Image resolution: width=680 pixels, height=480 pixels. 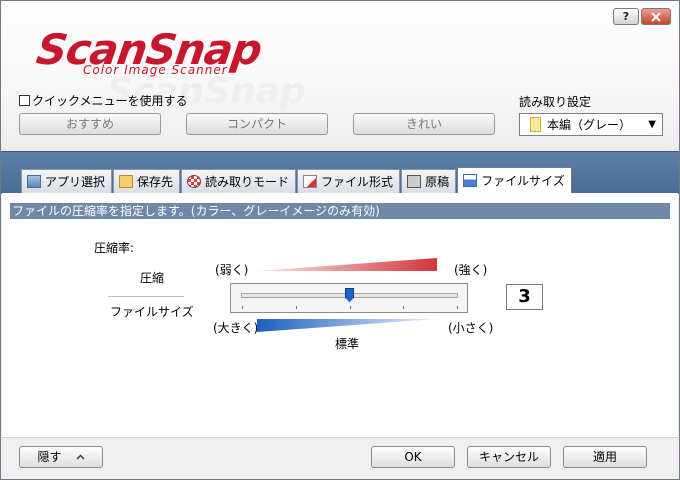 I want to click on dropdown-arrow-icon: ▼, so click(x=652, y=124).